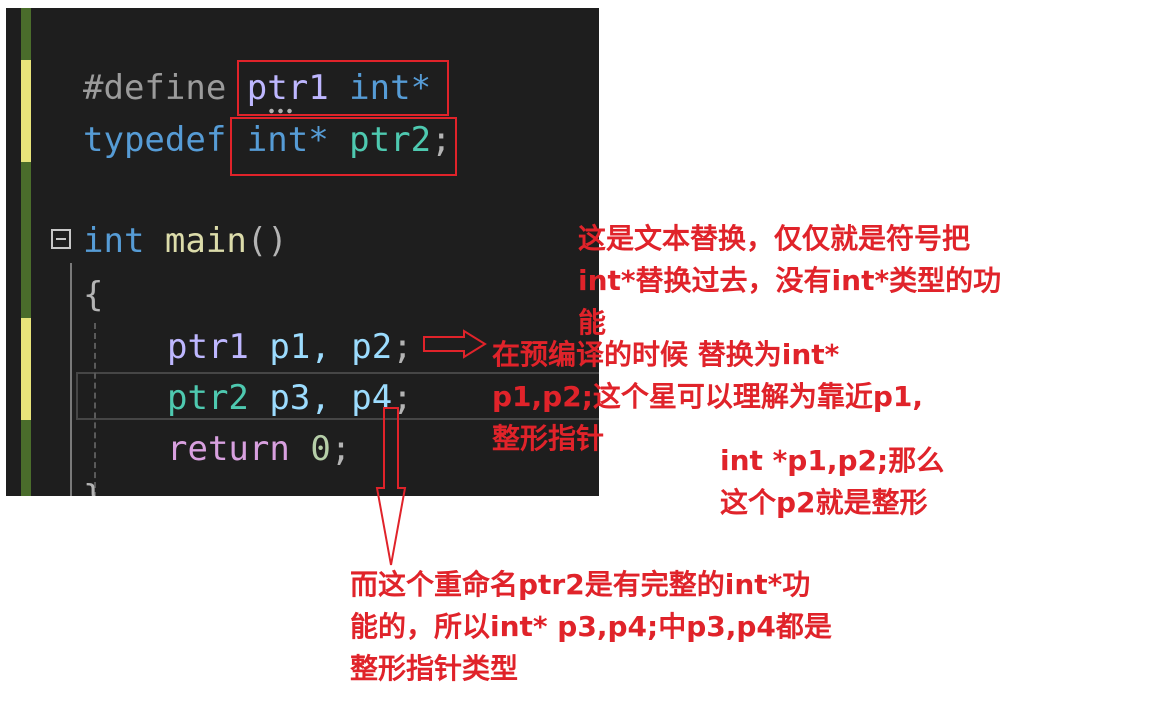 The height and width of the screenshot is (705, 1155). I want to click on arrow-right, so click(455, 344).